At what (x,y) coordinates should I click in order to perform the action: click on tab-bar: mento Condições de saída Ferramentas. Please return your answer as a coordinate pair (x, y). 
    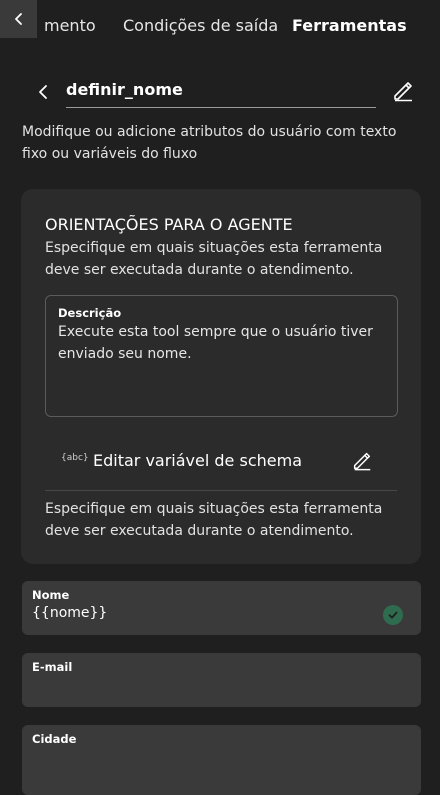
    Looking at the image, I should click on (220, 26).